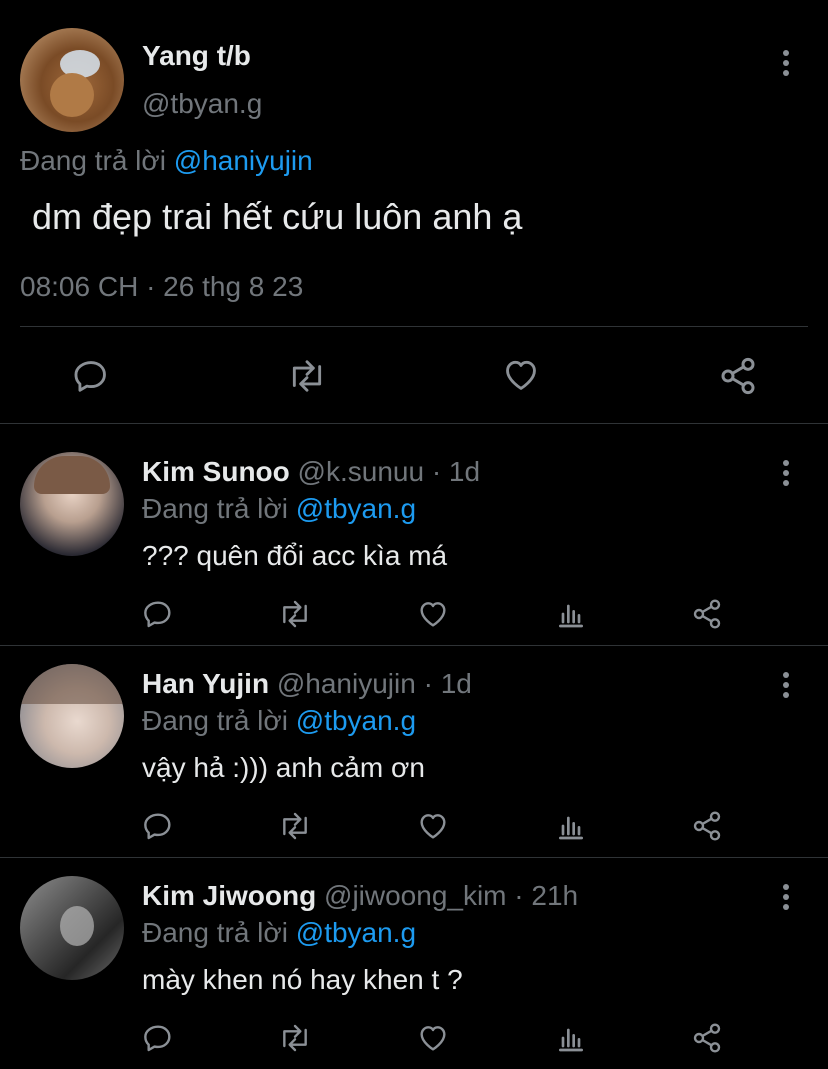 The image size is (828, 1069). I want to click on reply-context: Đang trả lời @haniyujin, so click(166, 161).